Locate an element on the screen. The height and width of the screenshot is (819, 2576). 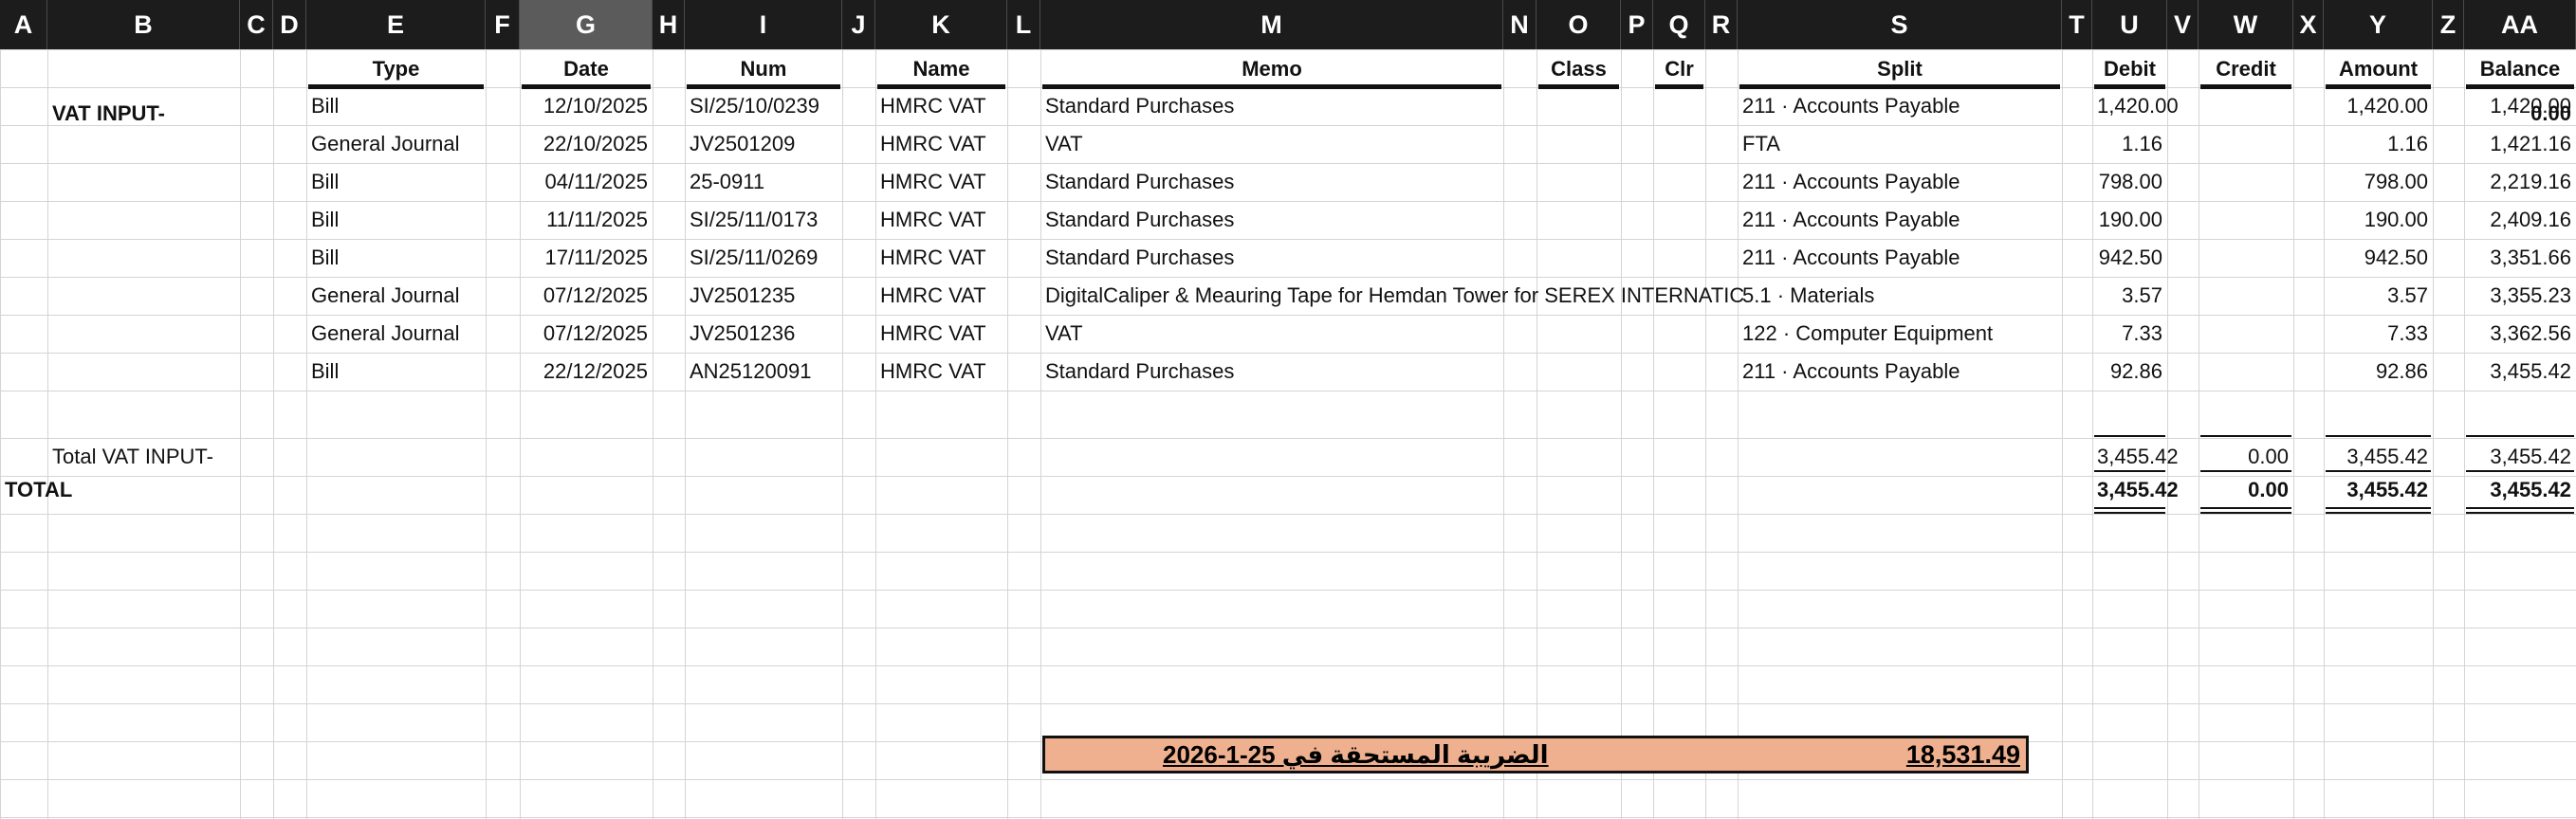
total-debit: 3,455.42 is located at coordinates (2138, 490).